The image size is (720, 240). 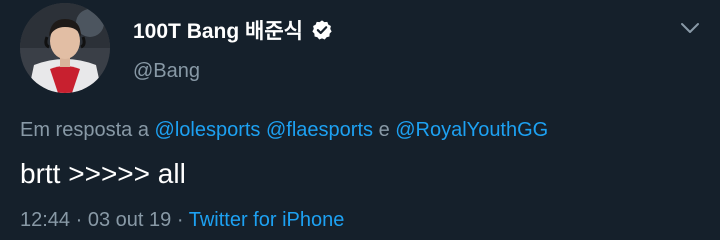 I want to click on tweet-source-link: Twitter for iPhone, so click(x=267, y=220).